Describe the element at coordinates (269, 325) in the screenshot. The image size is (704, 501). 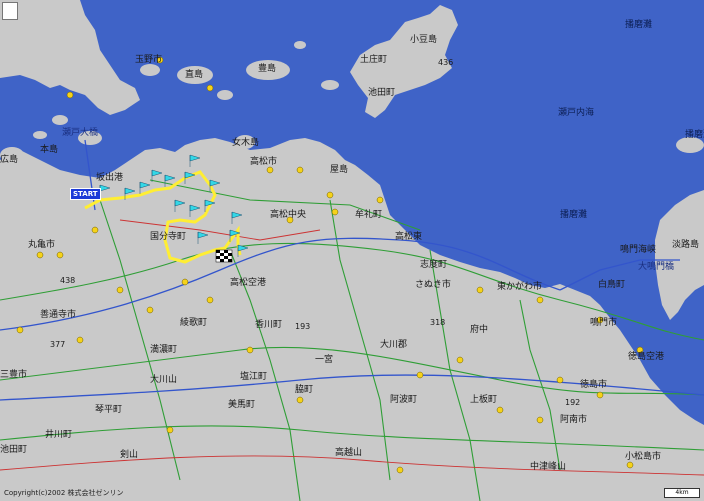
I see `label-kagawa: 香川町` at that location.